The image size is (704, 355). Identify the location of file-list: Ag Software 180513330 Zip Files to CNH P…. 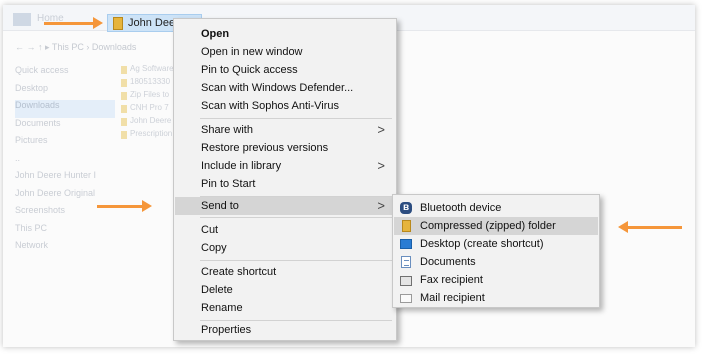
(151, 103).